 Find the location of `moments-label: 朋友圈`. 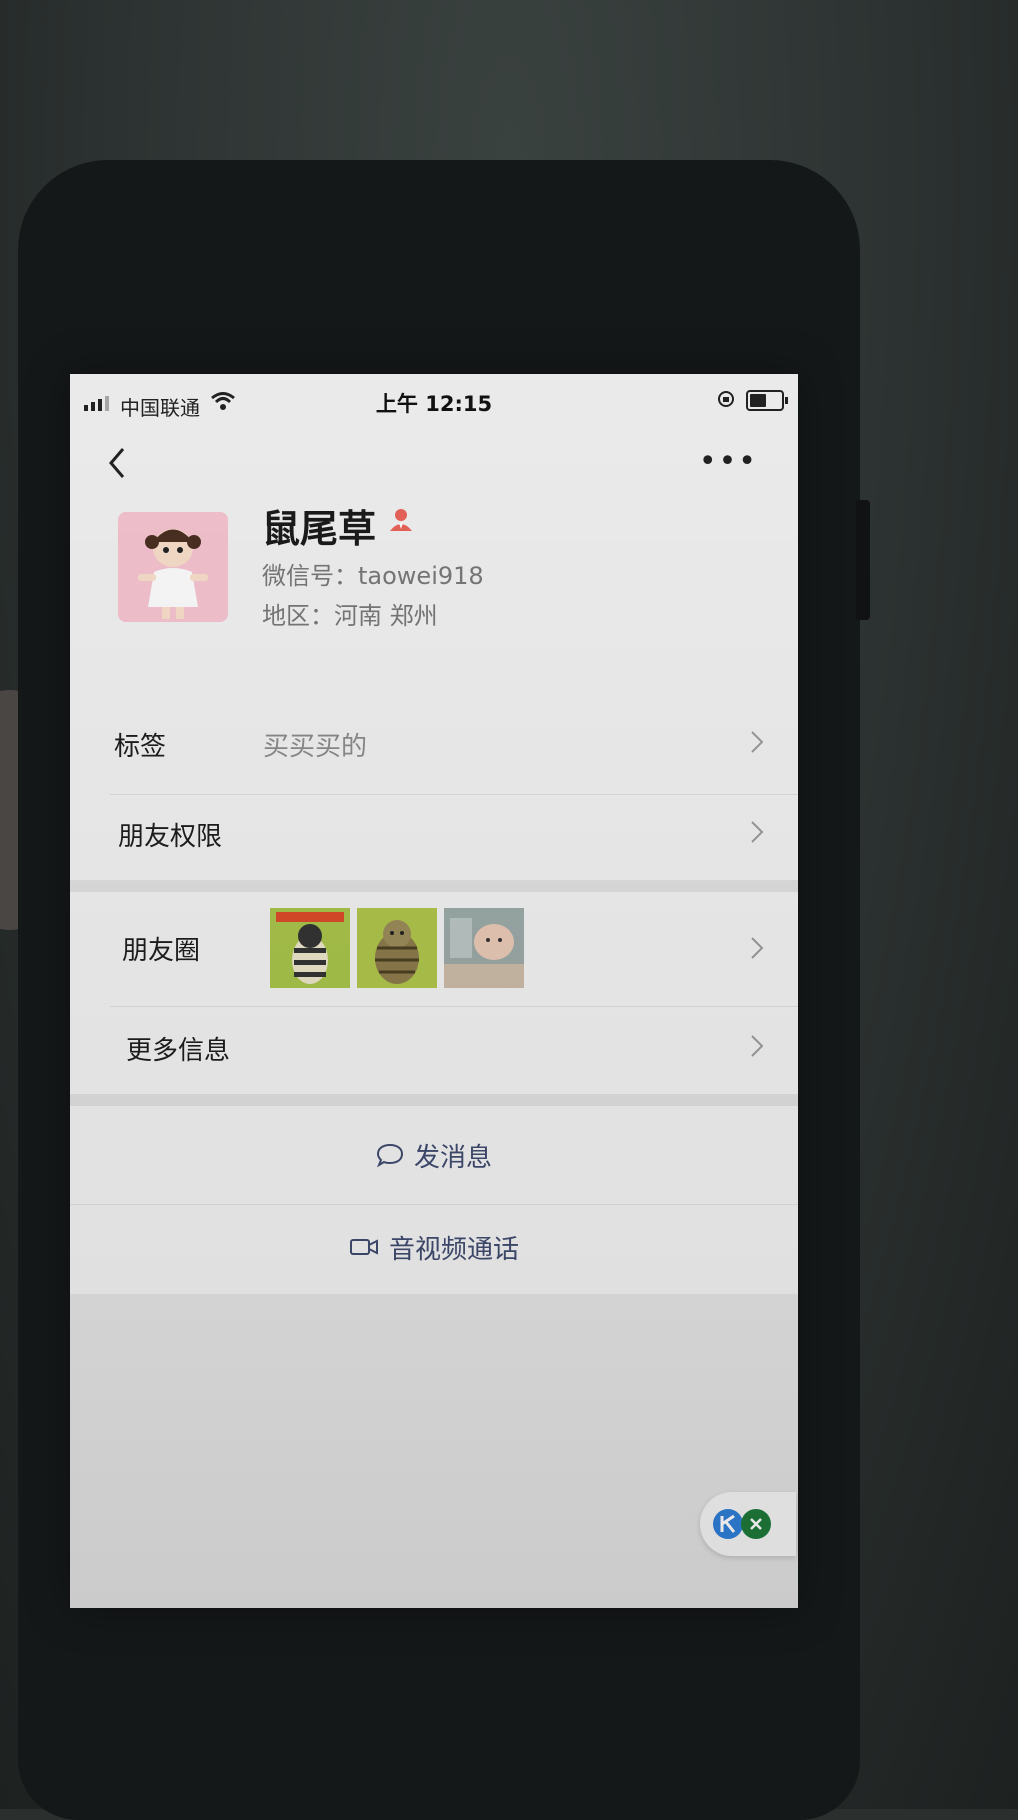

moments-label: 朋友圈 is located at coordinates (161, 951).